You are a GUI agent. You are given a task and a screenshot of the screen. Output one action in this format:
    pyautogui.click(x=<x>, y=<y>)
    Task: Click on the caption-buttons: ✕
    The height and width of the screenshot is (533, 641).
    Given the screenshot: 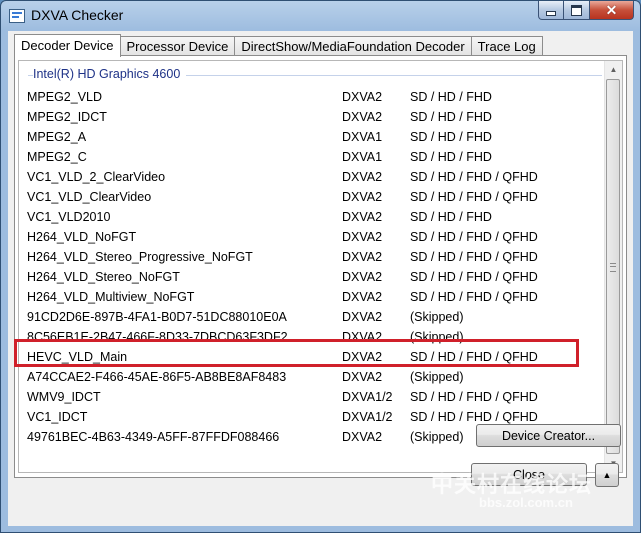 What is the action you would take?
    pyautogui.click(x=586, y=11)
    